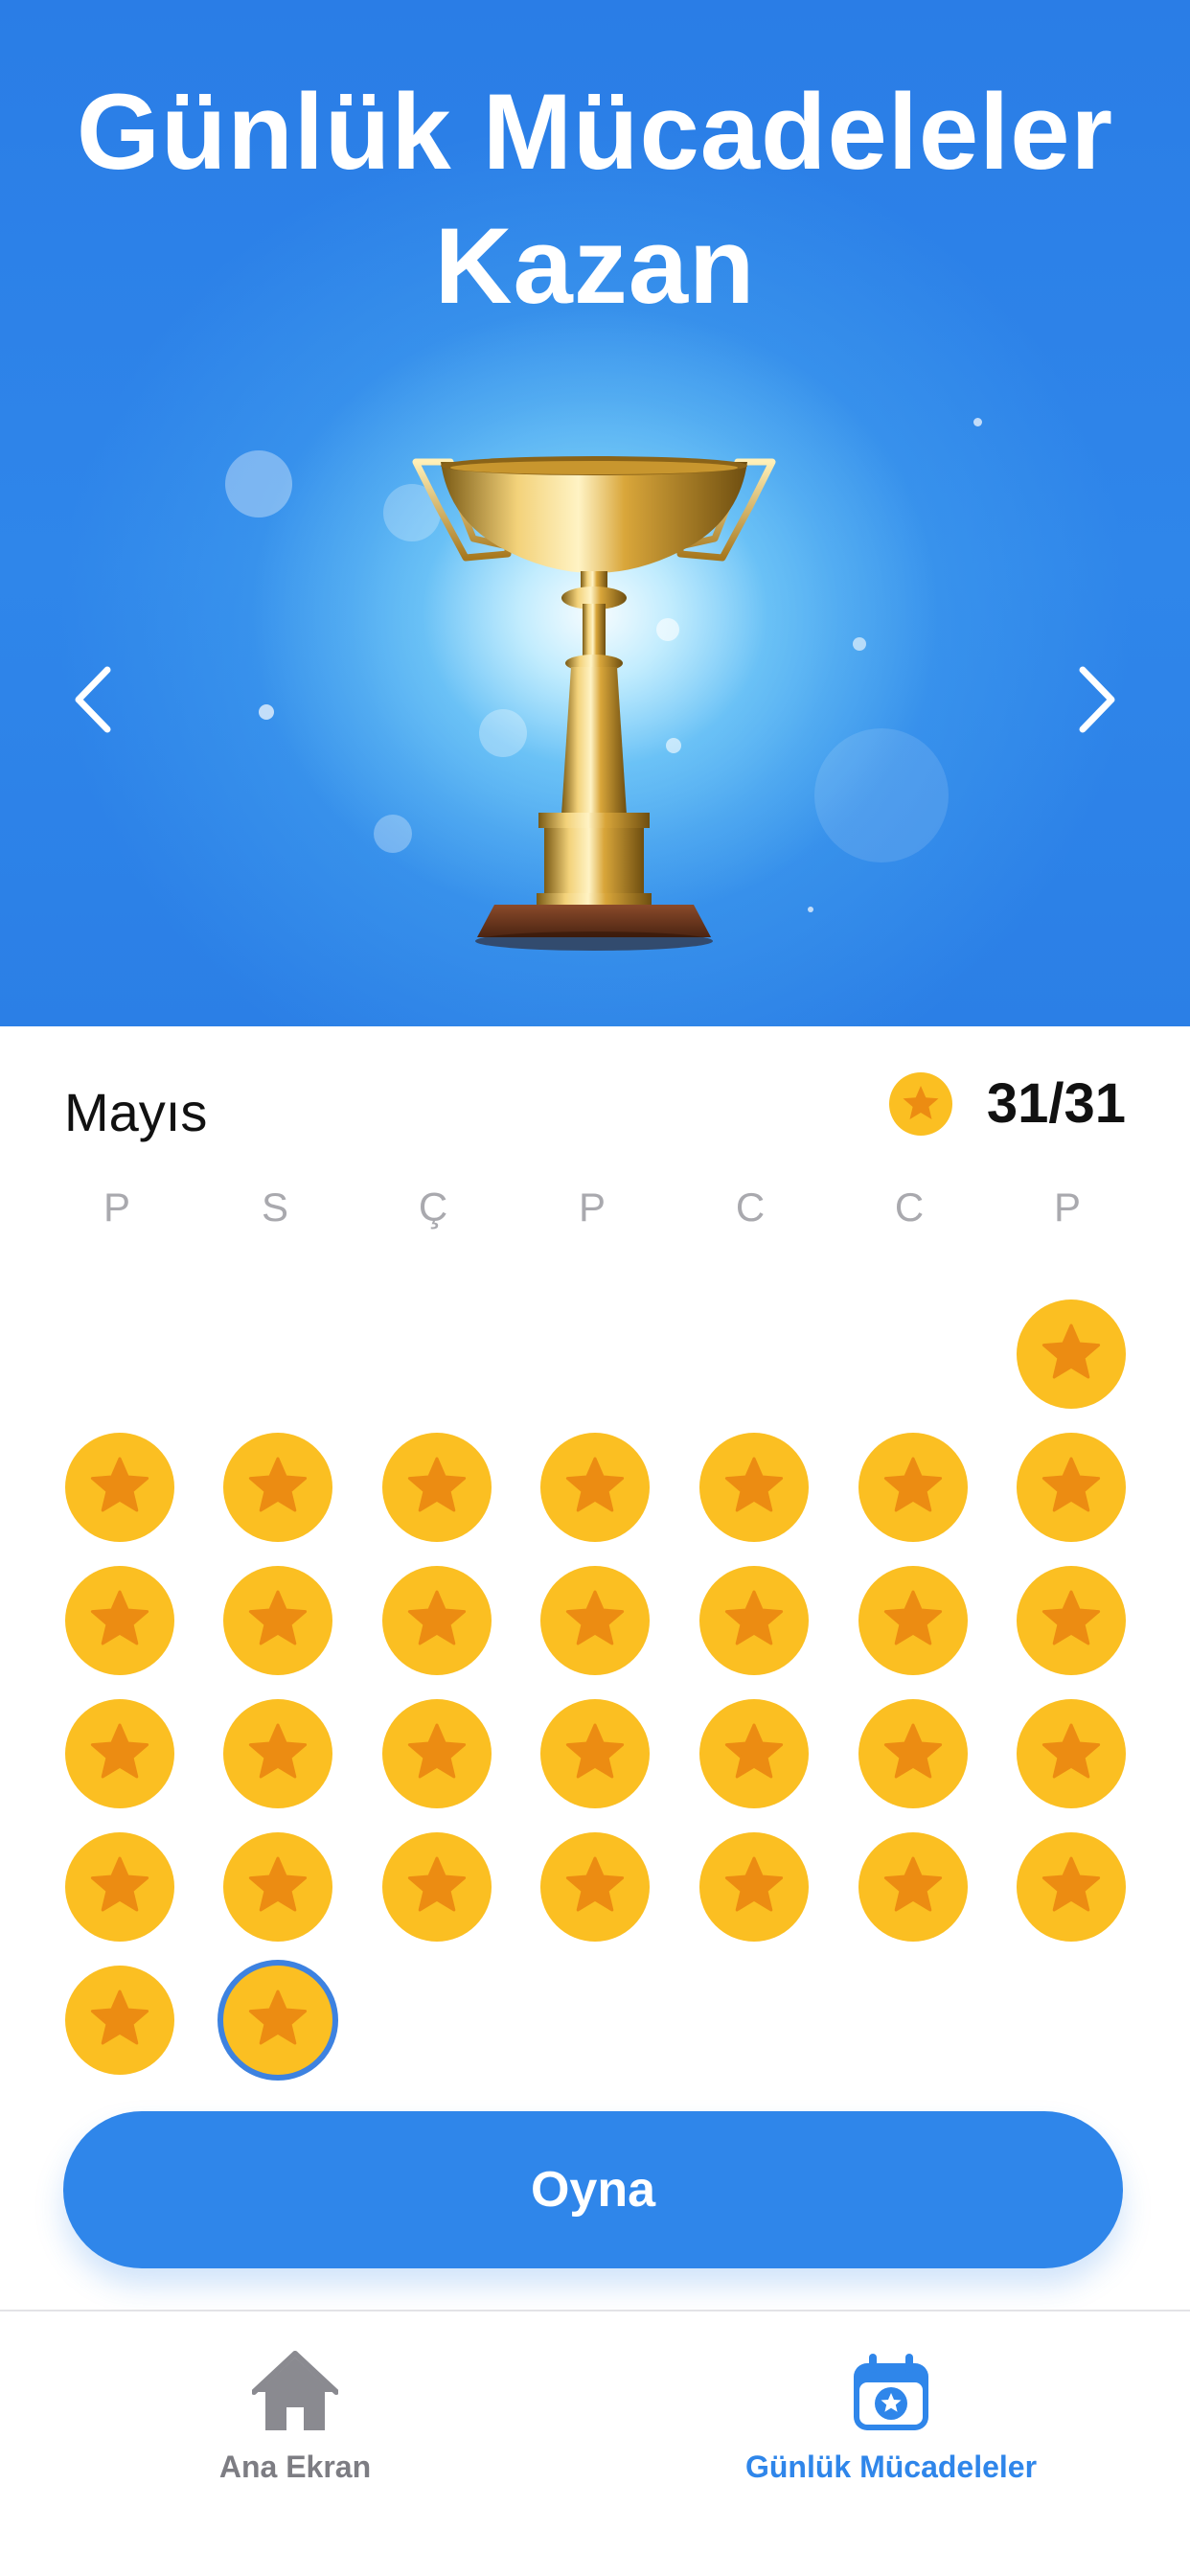 The height and width of the screenshot is (2576, 1190). What do you see at coordinates (891, 2392) in the screenshot?
I see `calendar-star-icon` at bounding box center [891, 2392].